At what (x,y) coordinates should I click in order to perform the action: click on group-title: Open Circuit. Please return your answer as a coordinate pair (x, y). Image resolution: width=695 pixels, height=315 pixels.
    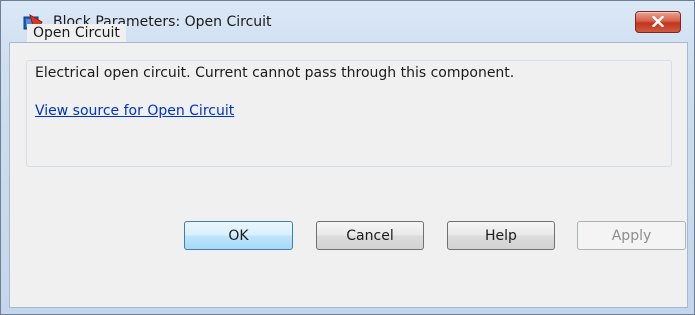
    Looking at the image, I should click on (76, 33).